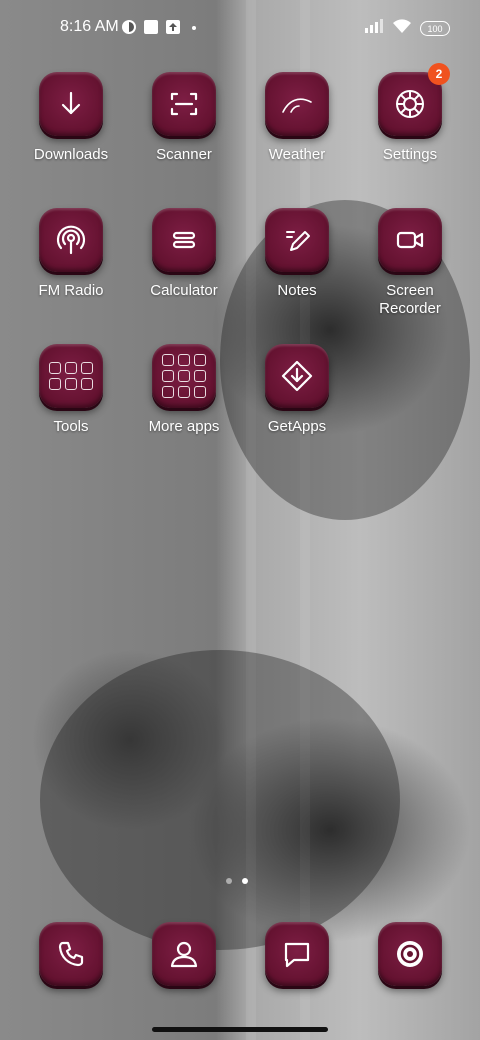 This screenshot has height=1040, width=480. I want to click on app-screen-recorder: Screen Recorder, so click(410, 263).